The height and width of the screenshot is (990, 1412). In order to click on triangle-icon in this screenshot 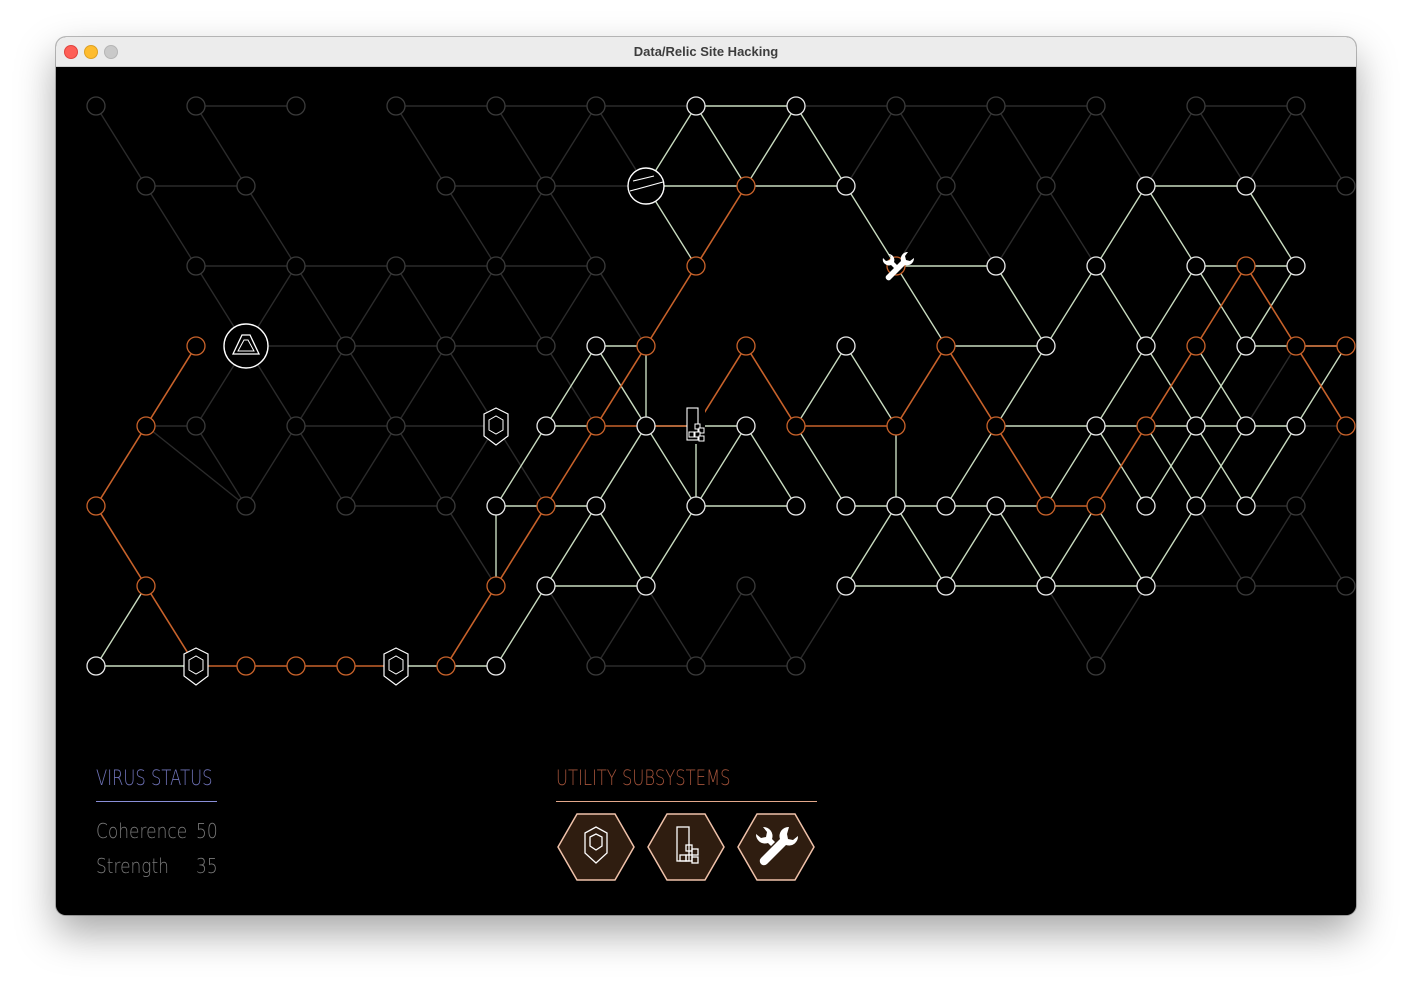, I will do `click(246, 346)`.